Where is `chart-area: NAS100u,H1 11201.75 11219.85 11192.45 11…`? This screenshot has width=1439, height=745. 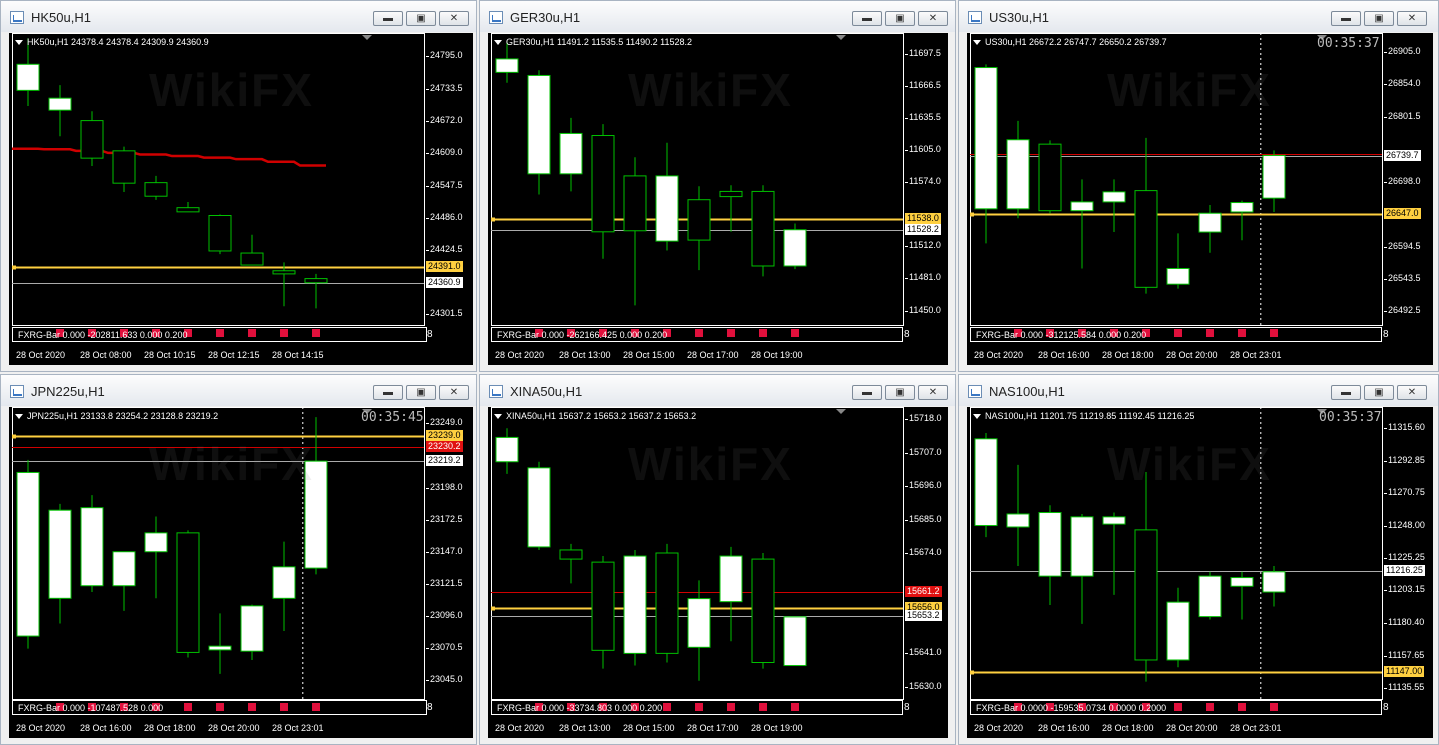
chart-area: NAS100u,H1 11201.75 11219.85 11192.45 11… is located at coordinates (1200, 572).